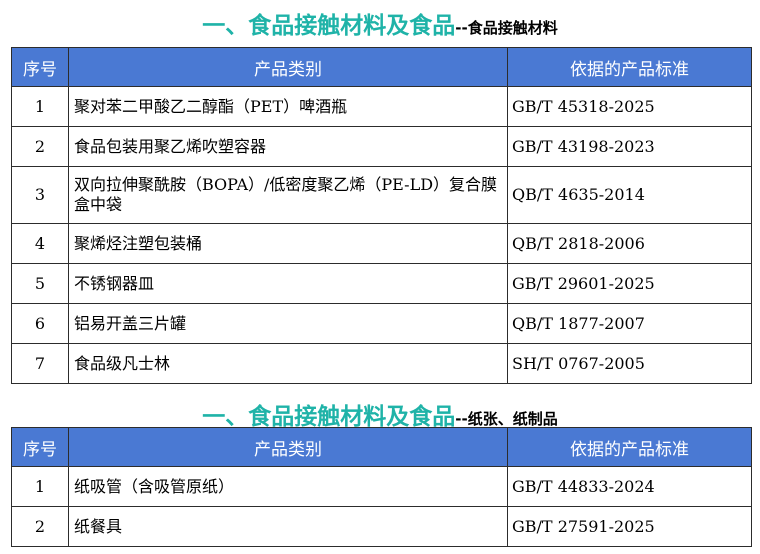 The image size is (760, 554). I want to click on table-row: 2 纸餐具 GB/T 27591-2025, so click(381, 526).